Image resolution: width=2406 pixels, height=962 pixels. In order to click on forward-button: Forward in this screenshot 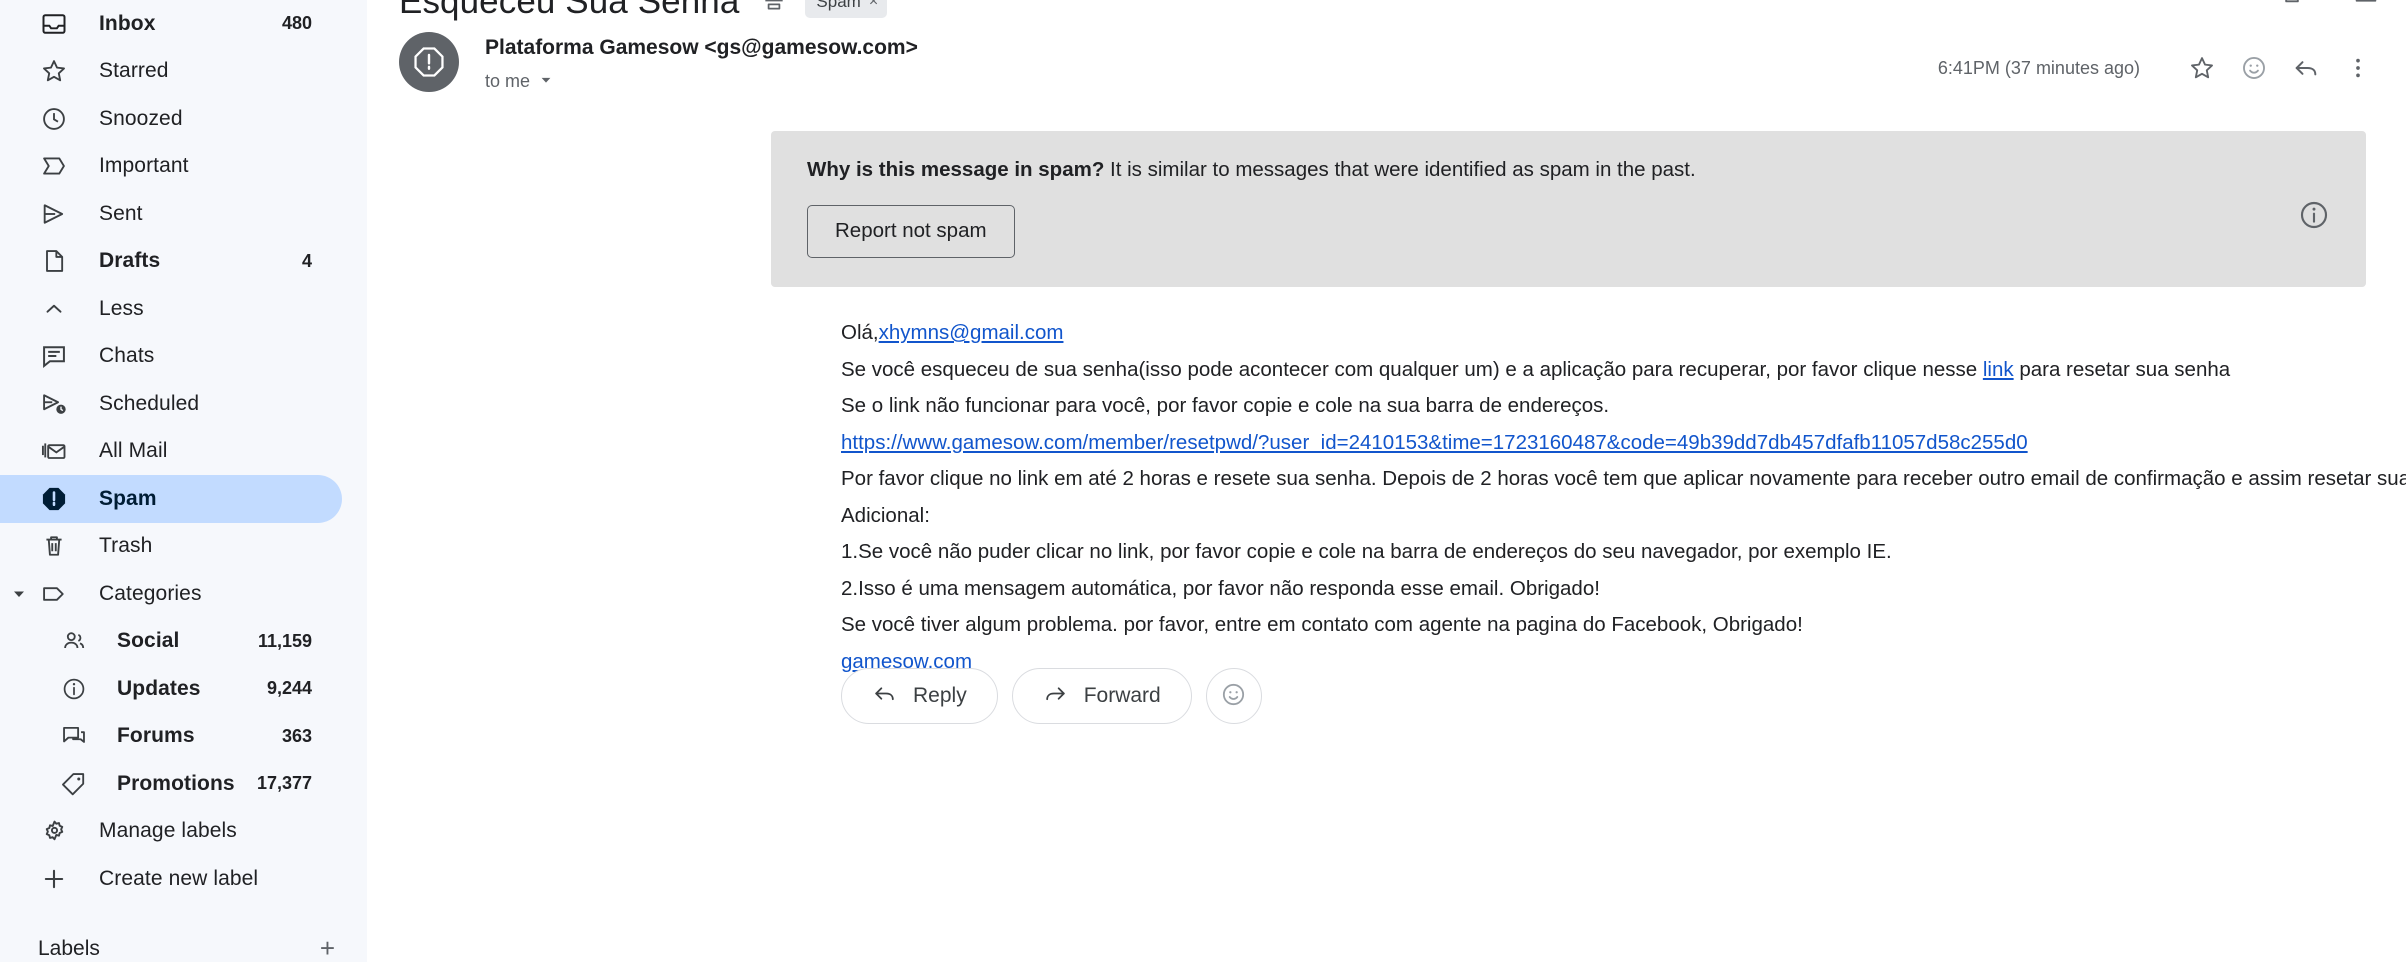, I will do `click(1101, 696)`.